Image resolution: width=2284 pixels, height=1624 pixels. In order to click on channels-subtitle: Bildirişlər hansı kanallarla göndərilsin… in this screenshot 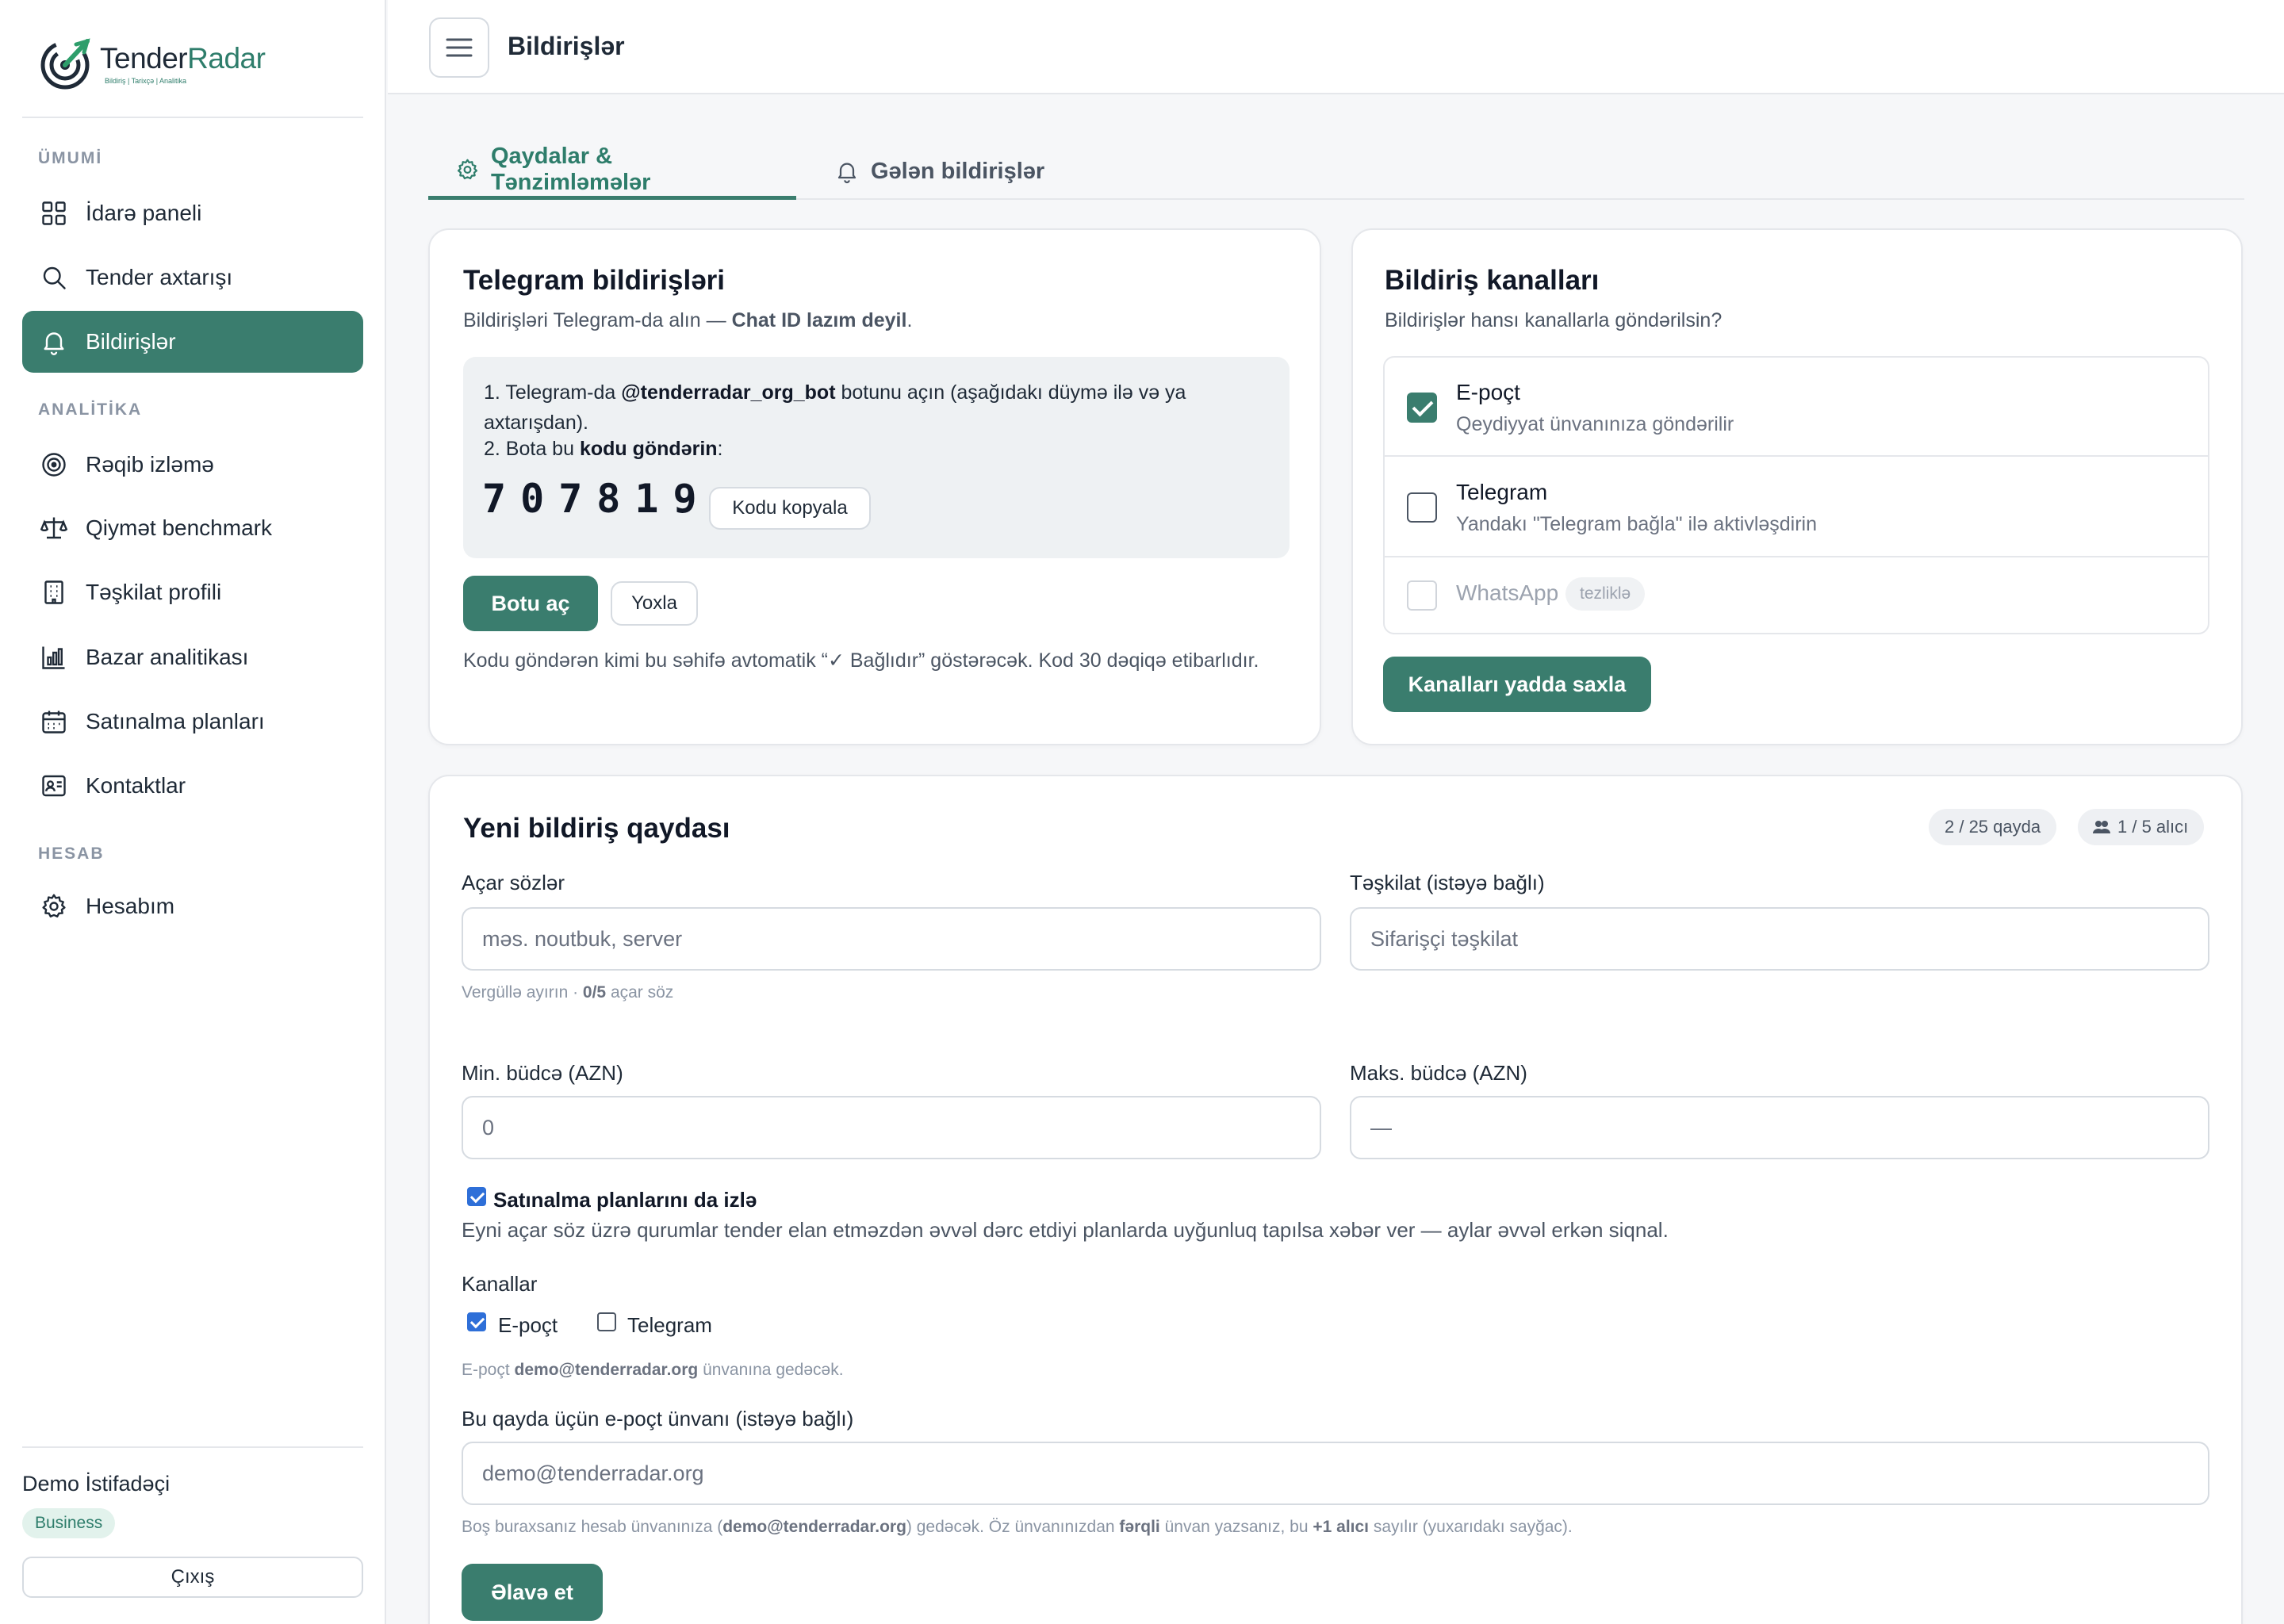, I will do `click(1554, 320)`.